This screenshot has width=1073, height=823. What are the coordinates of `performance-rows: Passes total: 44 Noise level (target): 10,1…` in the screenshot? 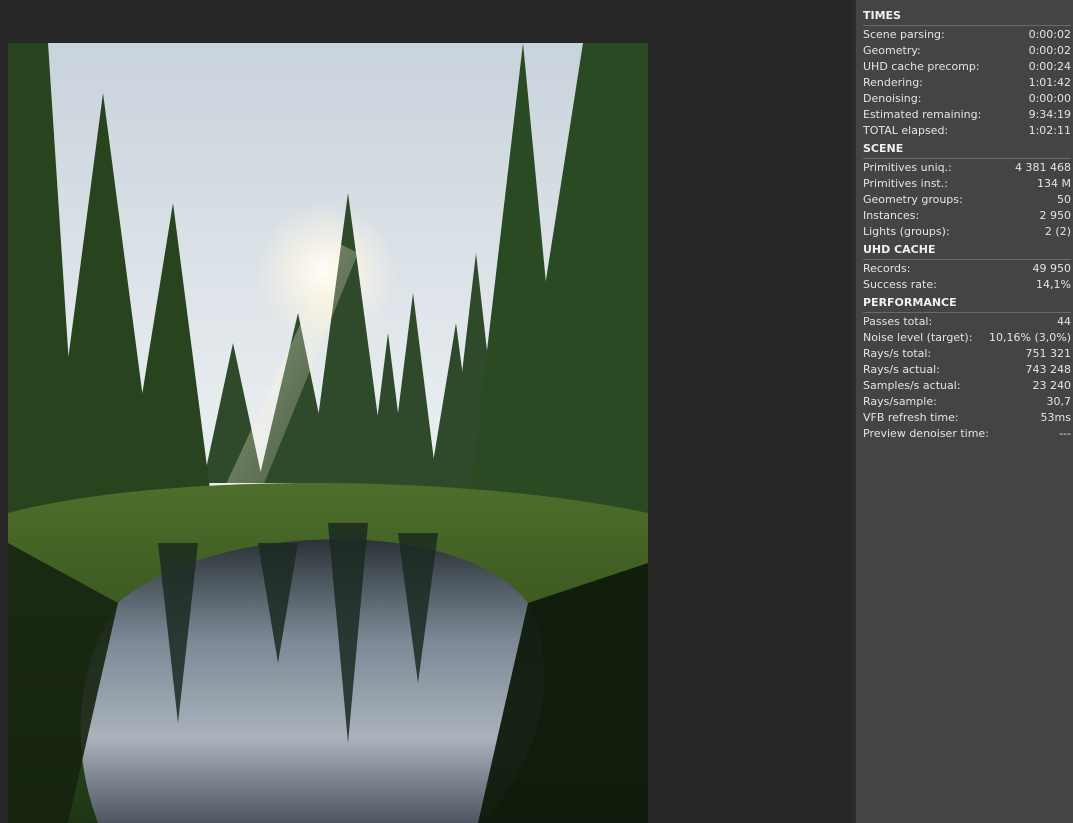 It's located at (967, 378).